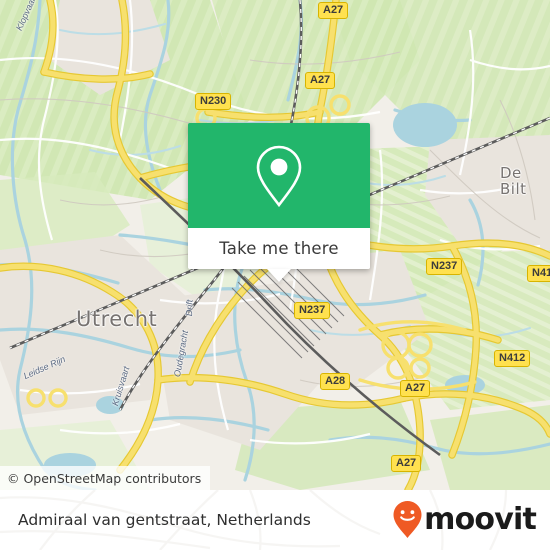 The width and height of the screenshot is (550, 550). What do you see at coordinates (333, 10) in the screenshot?
I see `road-shield-a27-north: A27` at bounding box center [333, 10].